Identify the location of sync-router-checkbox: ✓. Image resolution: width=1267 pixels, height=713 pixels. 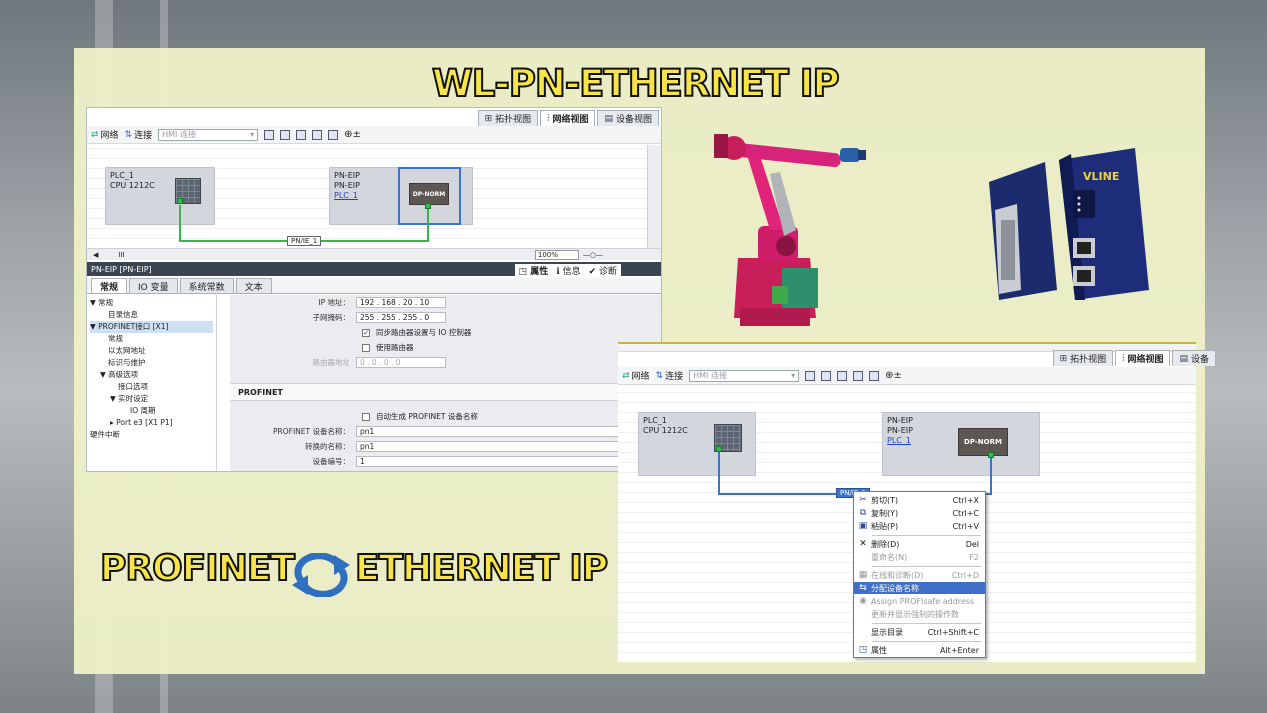
(366, 332).